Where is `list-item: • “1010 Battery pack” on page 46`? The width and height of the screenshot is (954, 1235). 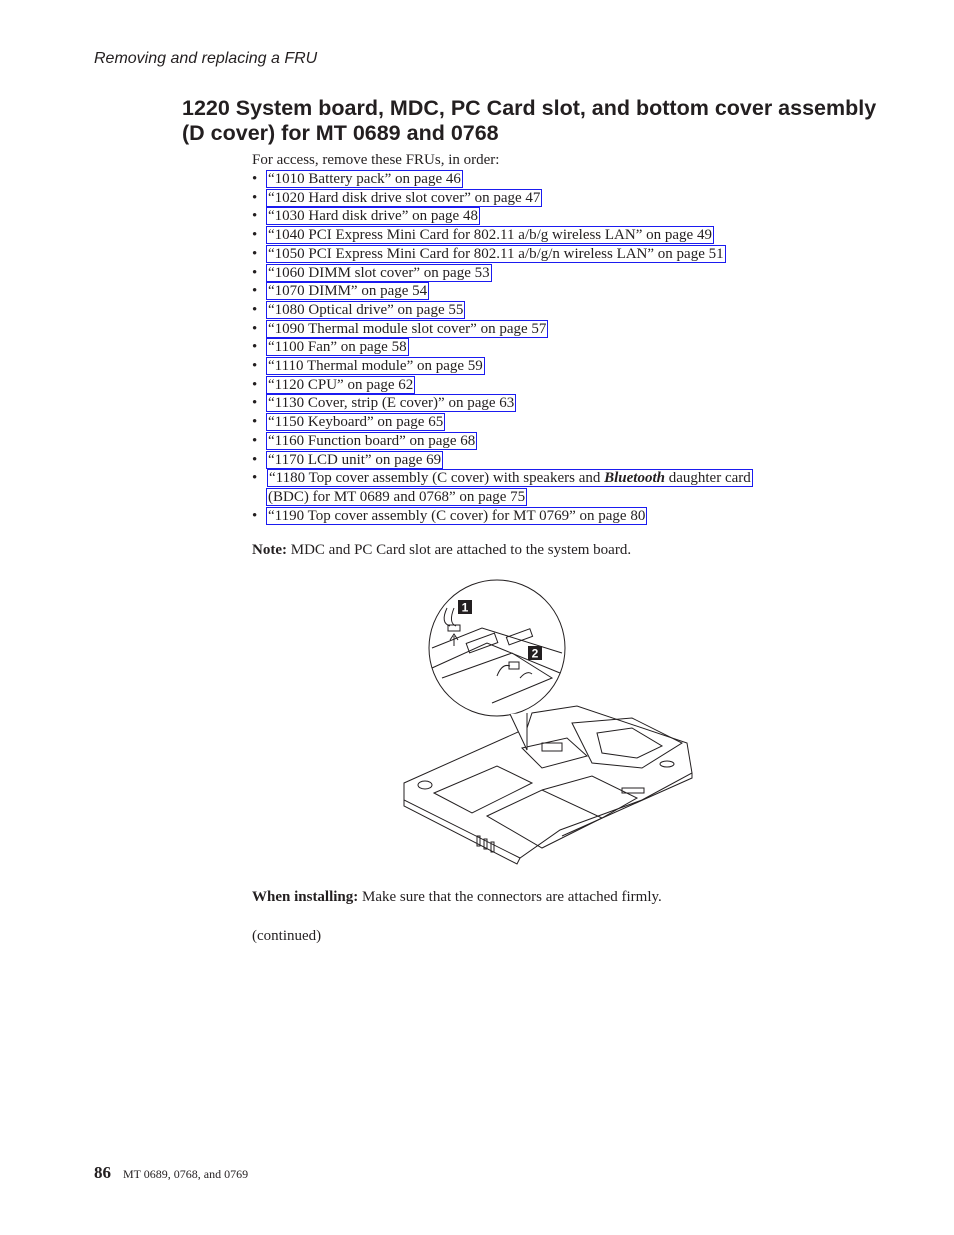 list-item: • “1010 Battery pack” on page 46 is located at coordinates (562, 179).